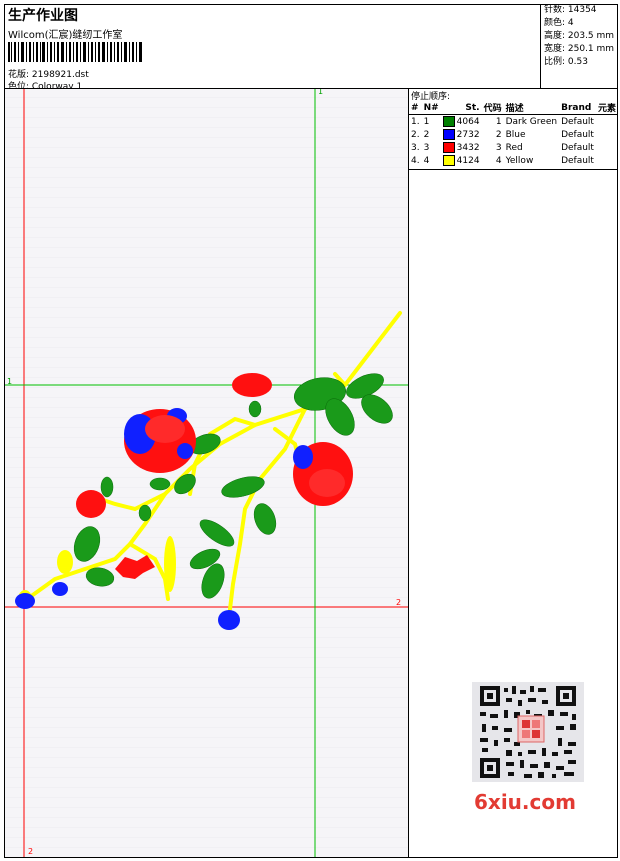  What do you see at coordinates (570, 10) in the screenshot?
I see `stitch-count: 针数: 14354` at bounding box center [570, 10].